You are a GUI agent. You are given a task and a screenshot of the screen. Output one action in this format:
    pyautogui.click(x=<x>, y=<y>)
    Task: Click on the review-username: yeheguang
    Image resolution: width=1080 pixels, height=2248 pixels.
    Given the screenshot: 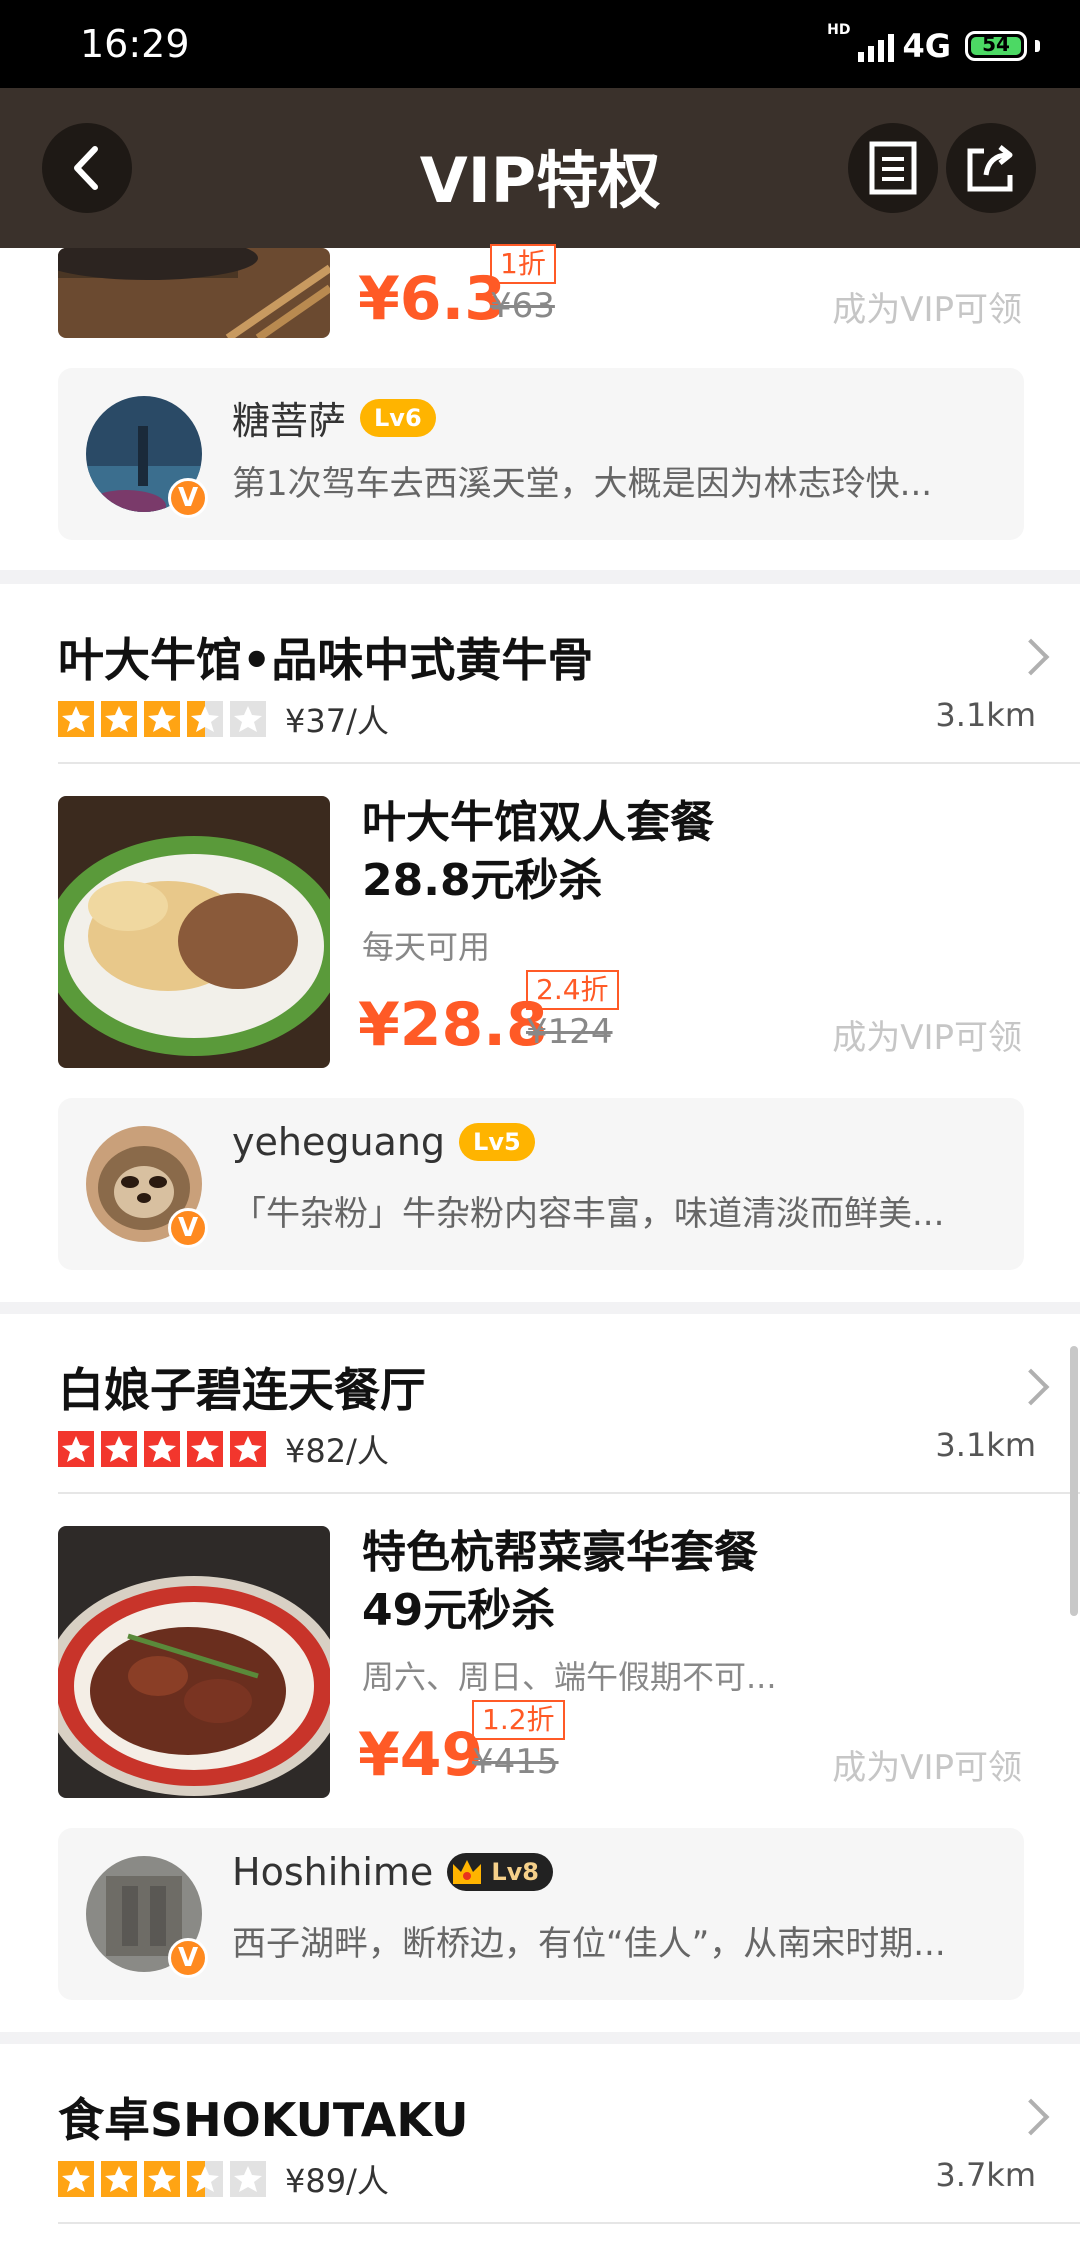 What is the action you would take?
    pyautogui.click(x=339, y=1142)
    